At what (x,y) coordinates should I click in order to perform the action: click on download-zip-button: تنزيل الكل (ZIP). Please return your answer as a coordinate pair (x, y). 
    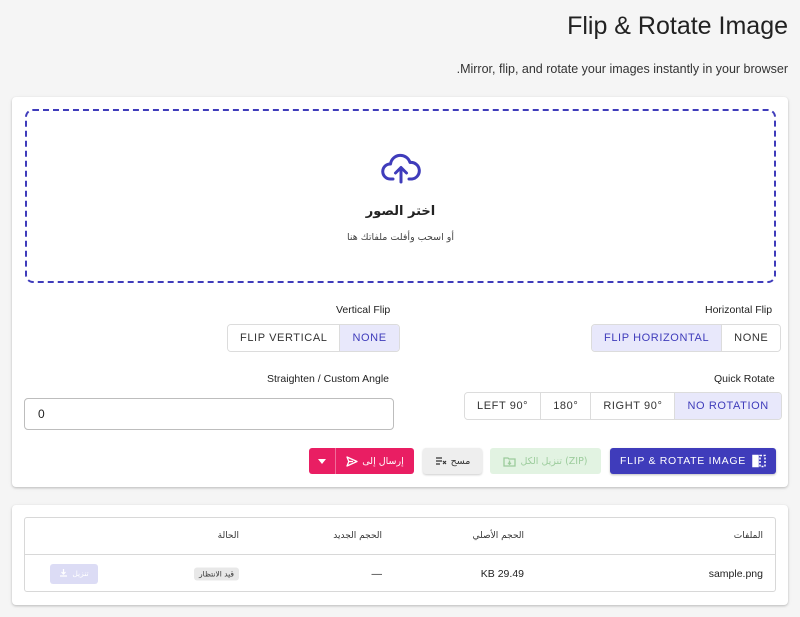
    Looking at the image, I should click on (545, 461).